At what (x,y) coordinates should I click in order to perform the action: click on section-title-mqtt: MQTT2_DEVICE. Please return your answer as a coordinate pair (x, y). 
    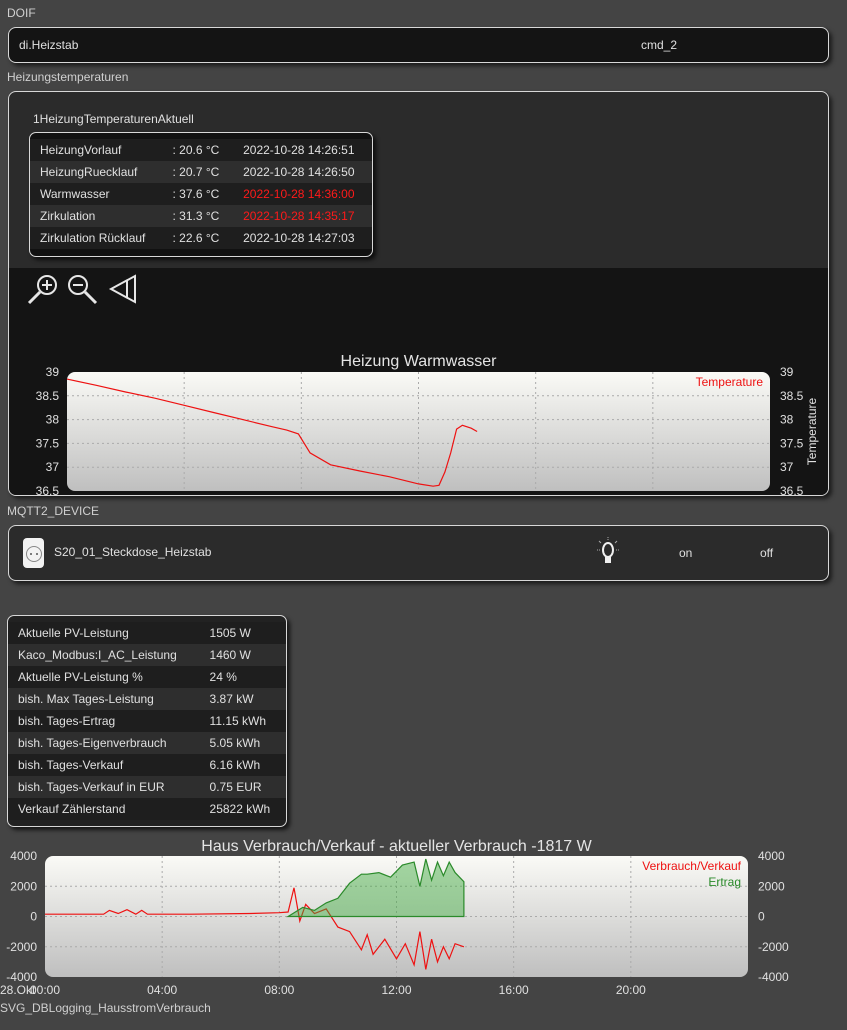
    Looking at the image, I should click on (53, 511).